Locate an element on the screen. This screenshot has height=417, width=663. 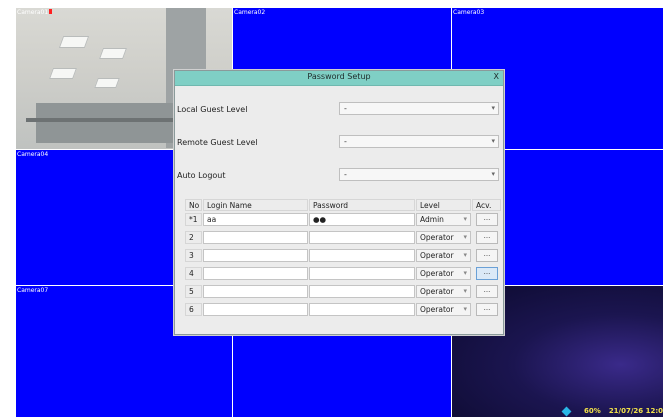
password-input: ●● is located at coordinates (362, 219).